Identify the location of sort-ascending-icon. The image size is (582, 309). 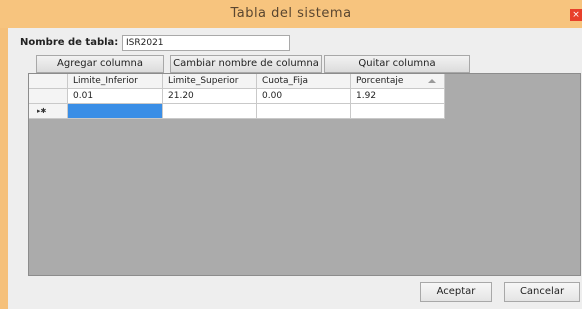
(432, 81).